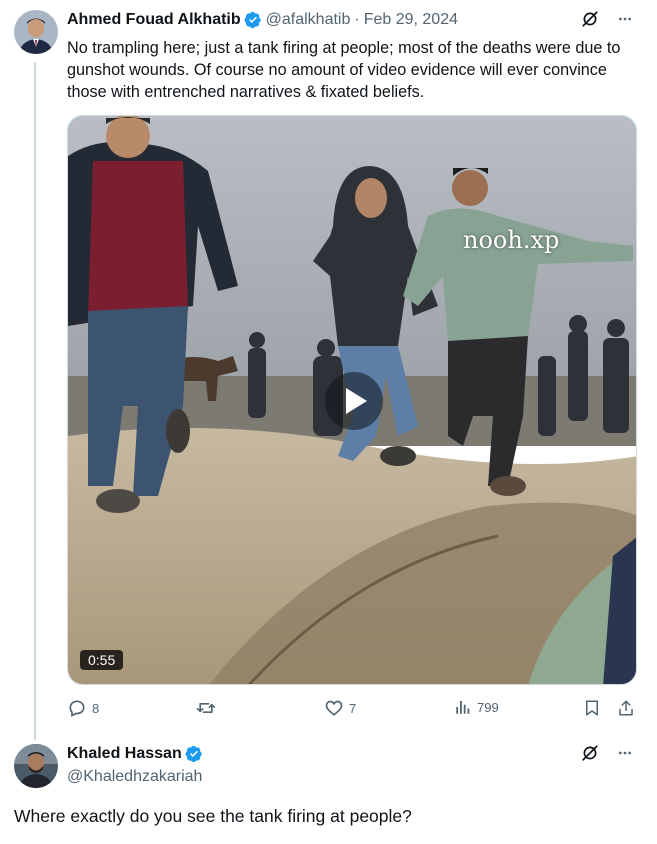  What do you see at coordinates (607, 753) in the screenshot?
I see `reply-top-actions` at bounding box center [607, 753].